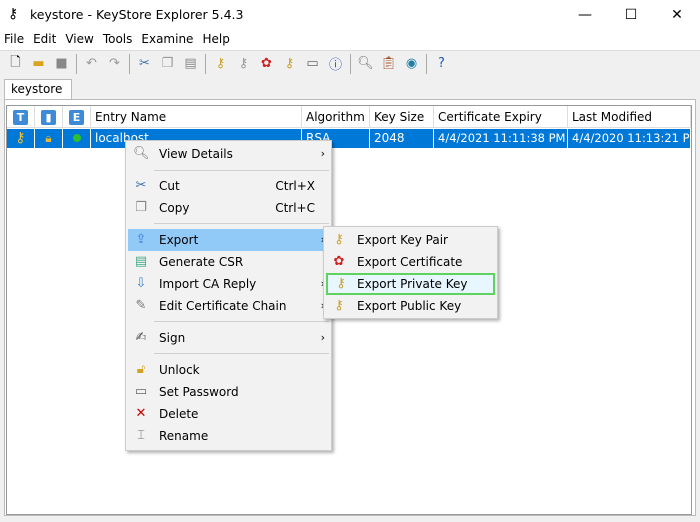 The height and width of the screenshot is (522, 700). Describe the element at coordinates (228, 370) in the screenshot. I see `menu-item-unlock: 🔓︎ Unlock` at that location.